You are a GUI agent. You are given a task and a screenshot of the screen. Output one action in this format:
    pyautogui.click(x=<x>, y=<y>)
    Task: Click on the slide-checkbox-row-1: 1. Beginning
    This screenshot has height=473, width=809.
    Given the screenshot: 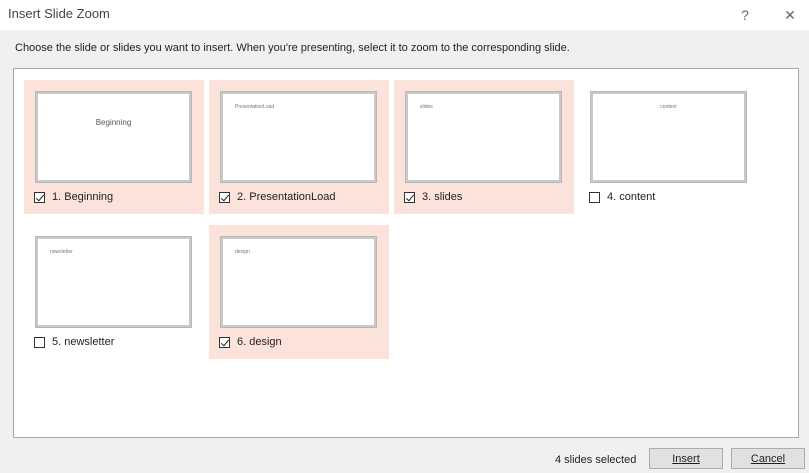 What is the action you would take?
    pyautogui.click(x=73, y=197)
    